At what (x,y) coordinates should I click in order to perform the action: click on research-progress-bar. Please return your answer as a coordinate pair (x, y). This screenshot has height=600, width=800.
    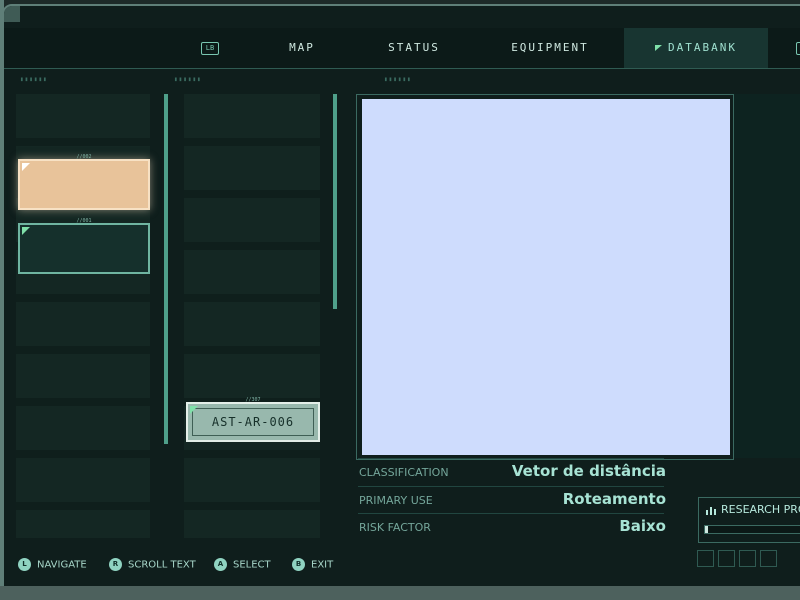
    Looking at the image, I should click on (752, 529).